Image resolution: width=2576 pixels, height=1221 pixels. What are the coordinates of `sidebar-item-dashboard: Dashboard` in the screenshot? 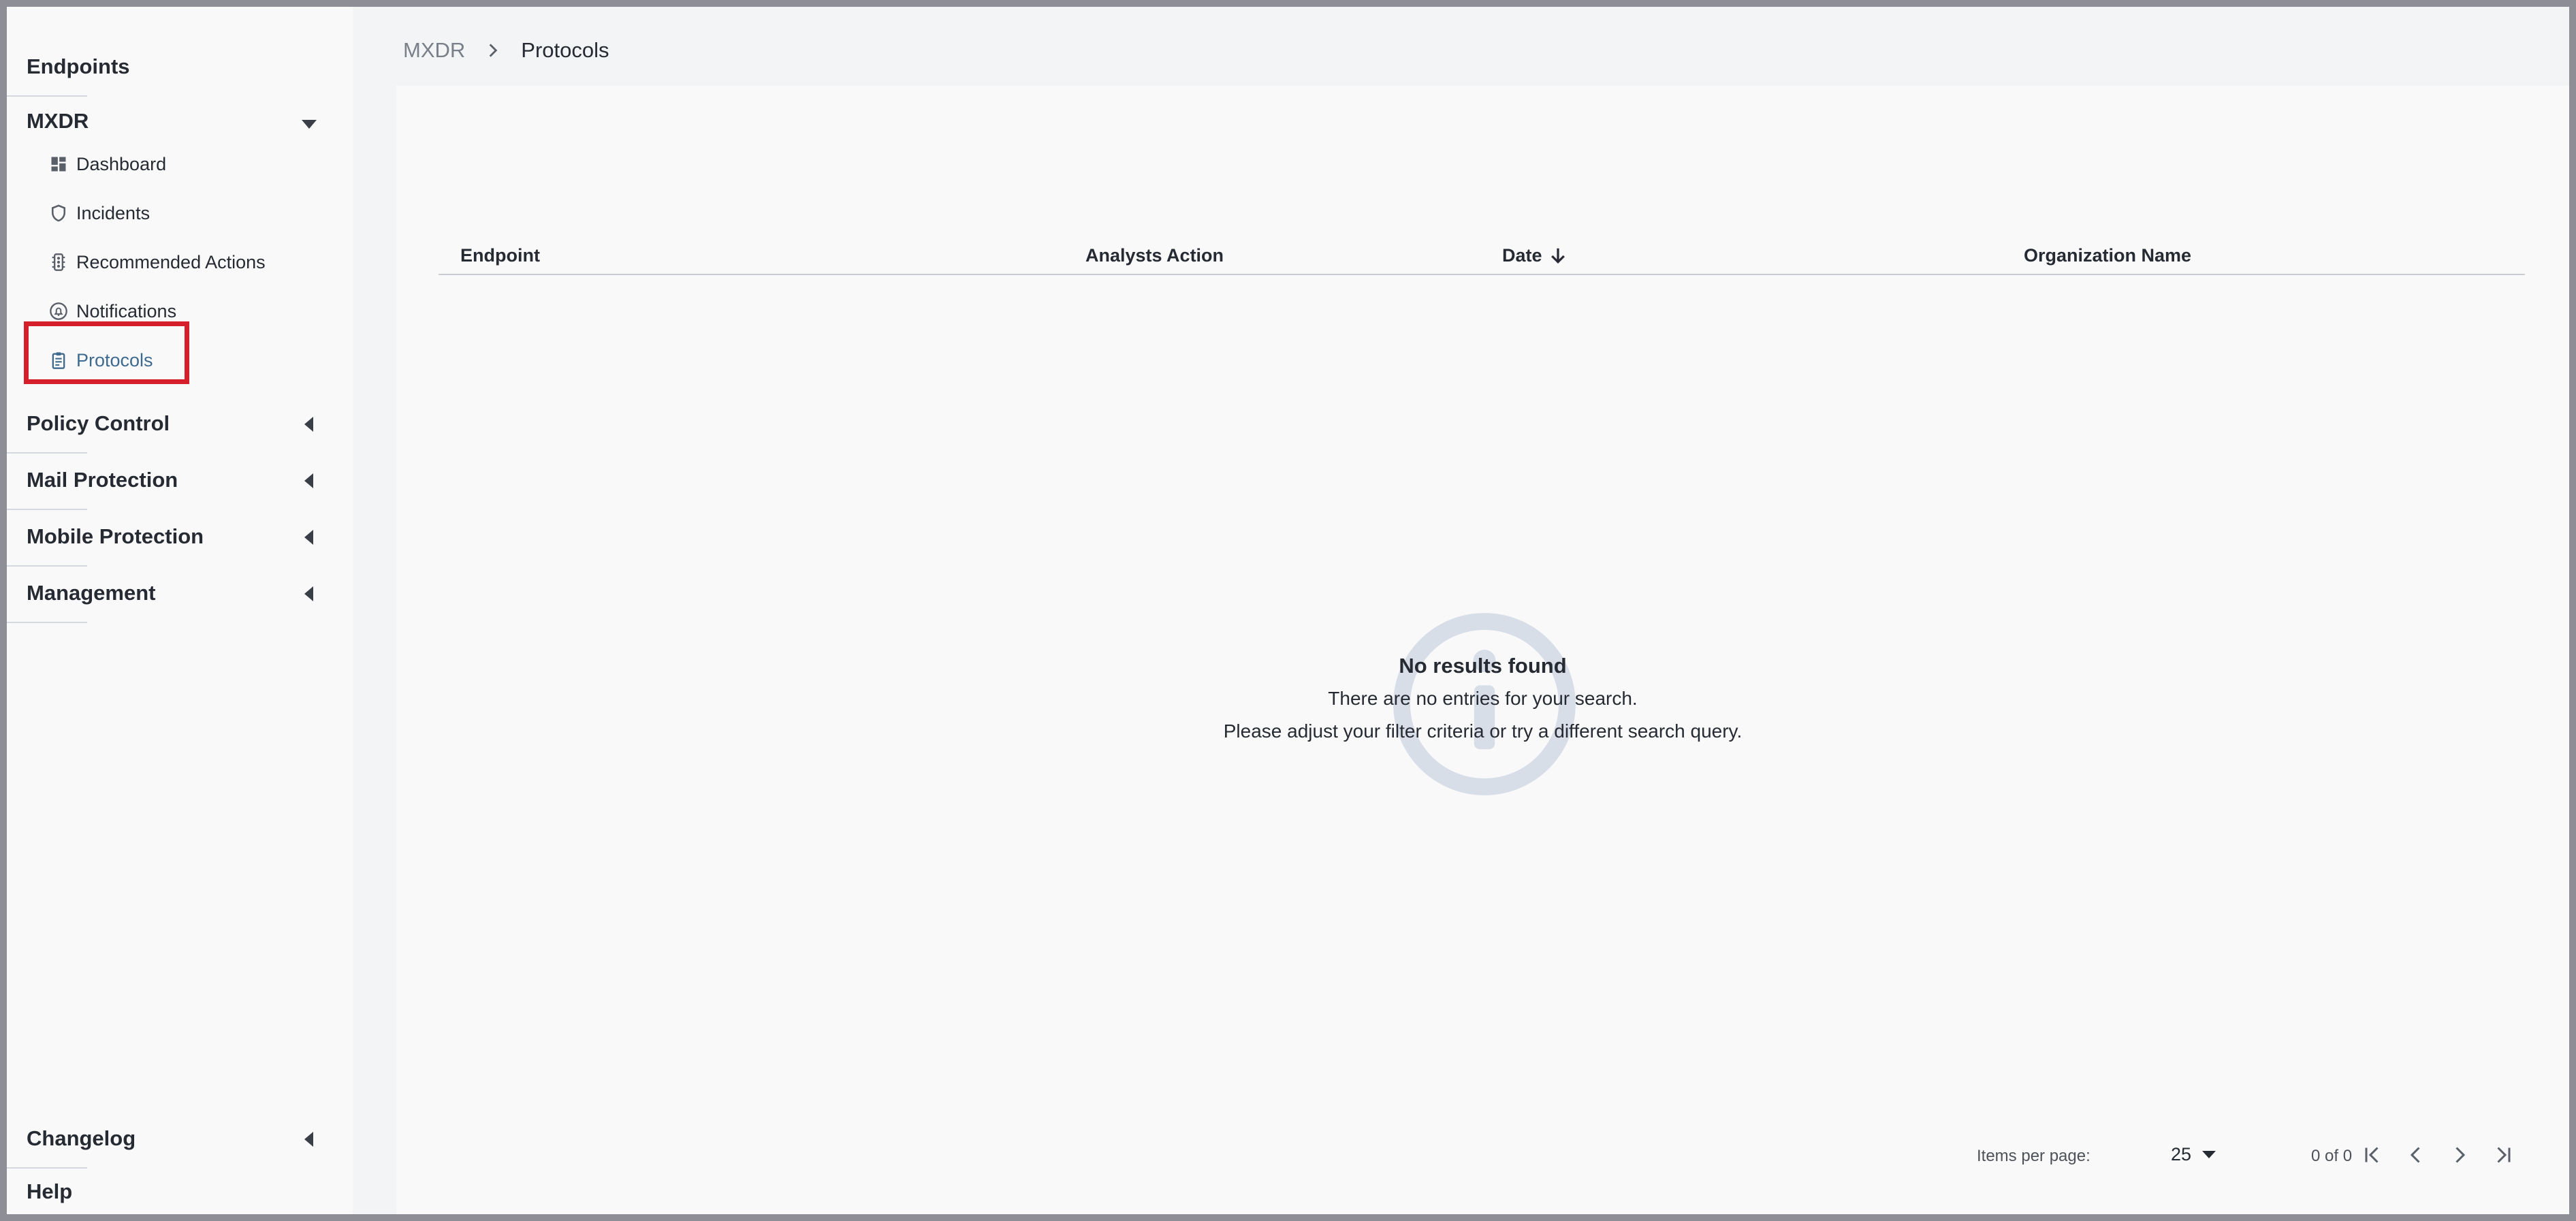 It's located at (178, 164).